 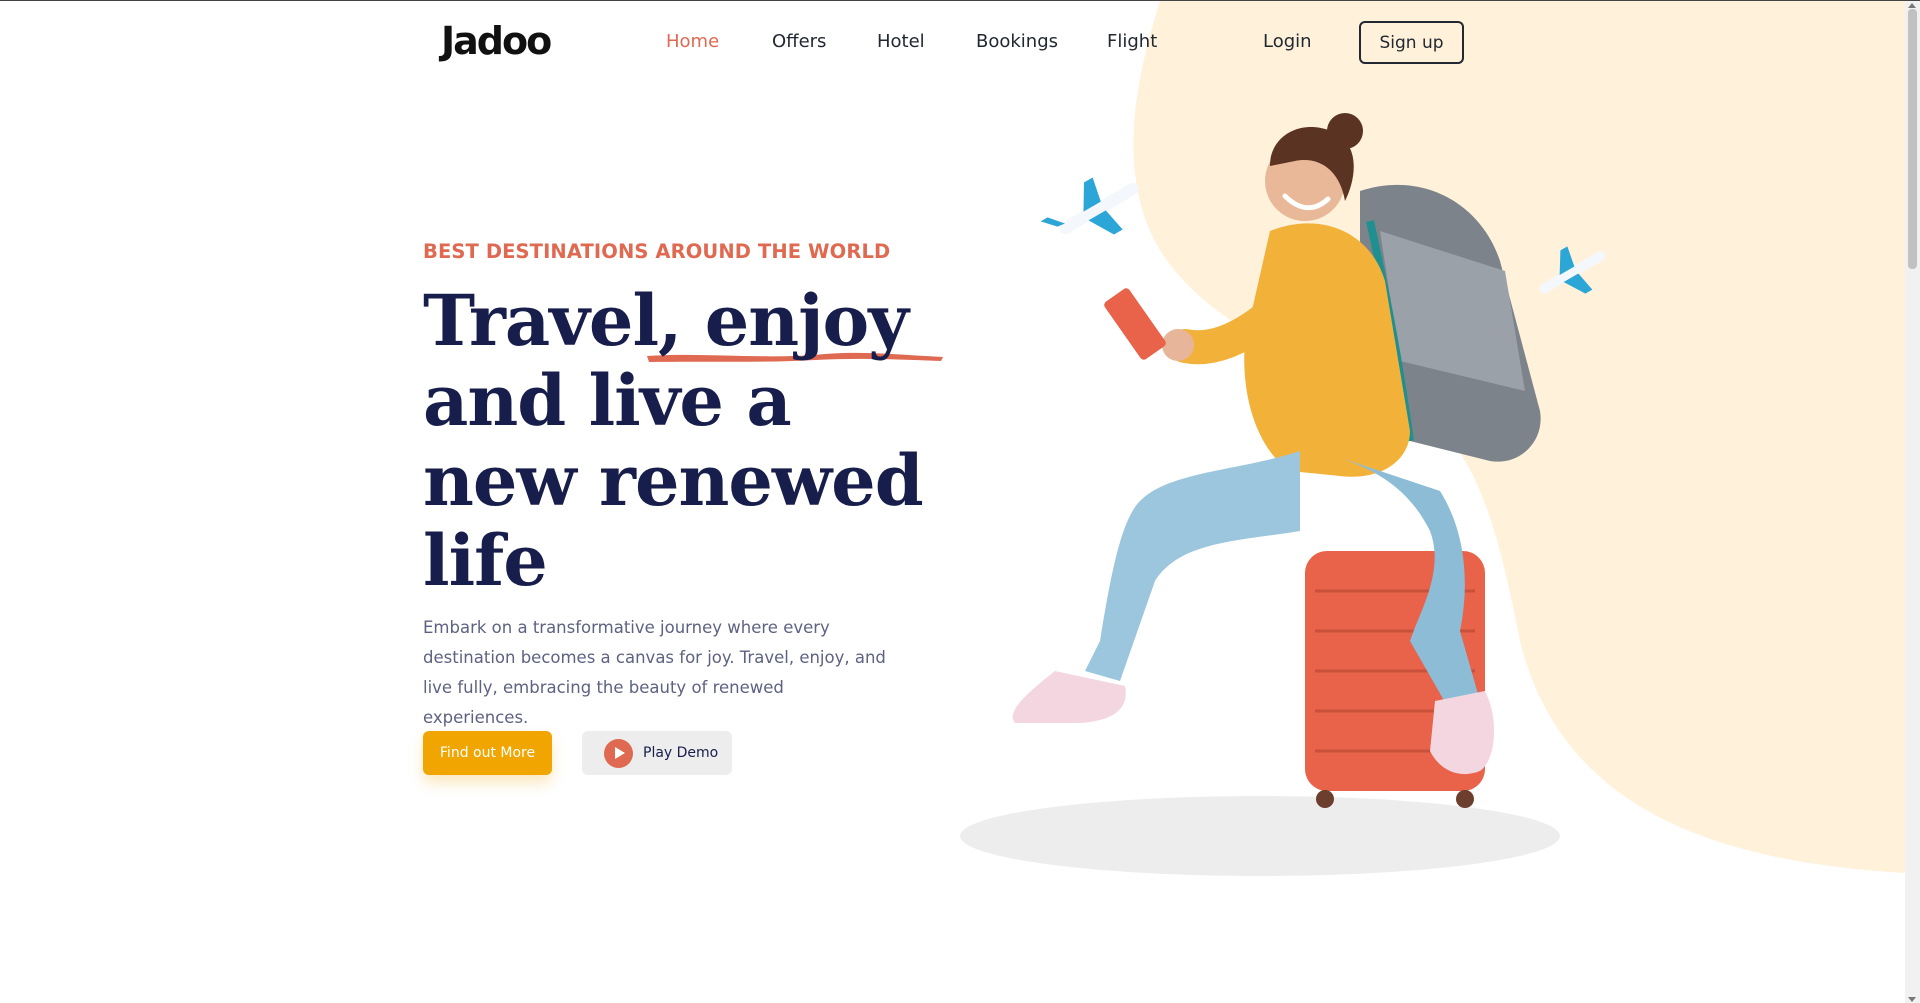 What do you see at coordinates (1260, 836) in the screenshot?
I see `floor-shadow` at bounding box center [1260, 836].